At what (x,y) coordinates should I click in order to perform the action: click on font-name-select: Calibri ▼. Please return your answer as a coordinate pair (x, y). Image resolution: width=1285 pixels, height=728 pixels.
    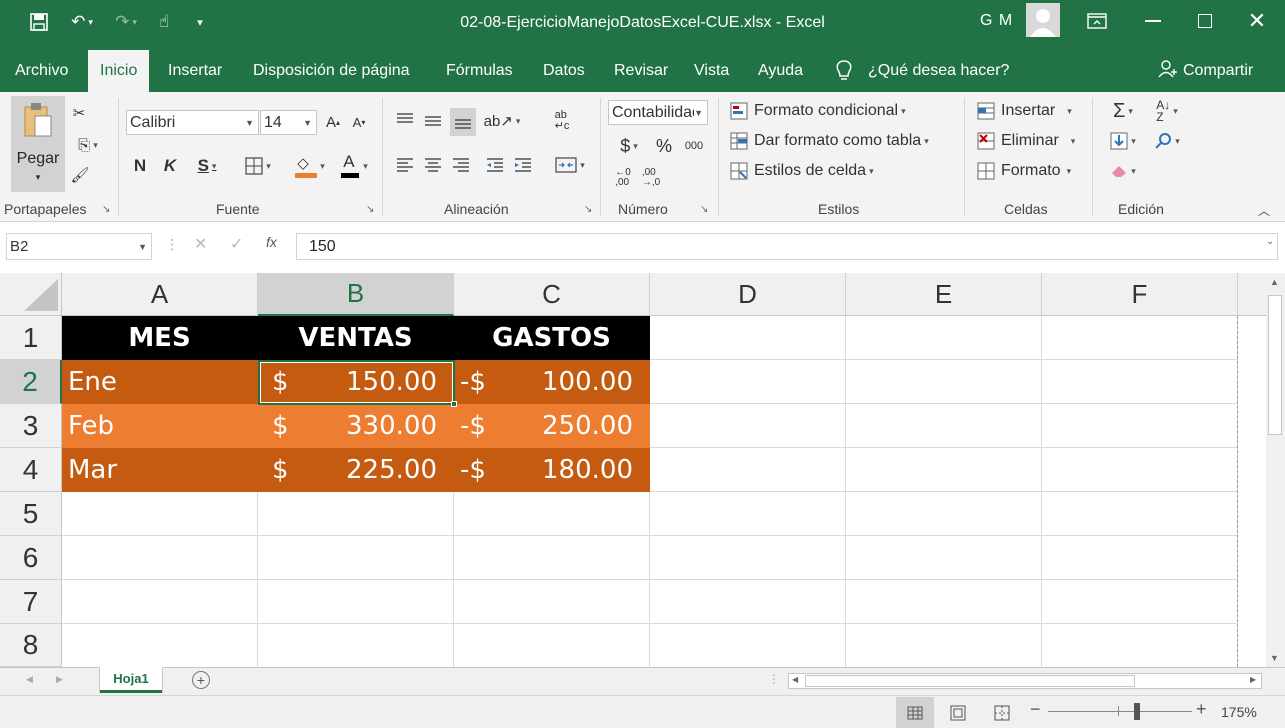
    Looking at the image, I should click on (192, 122).